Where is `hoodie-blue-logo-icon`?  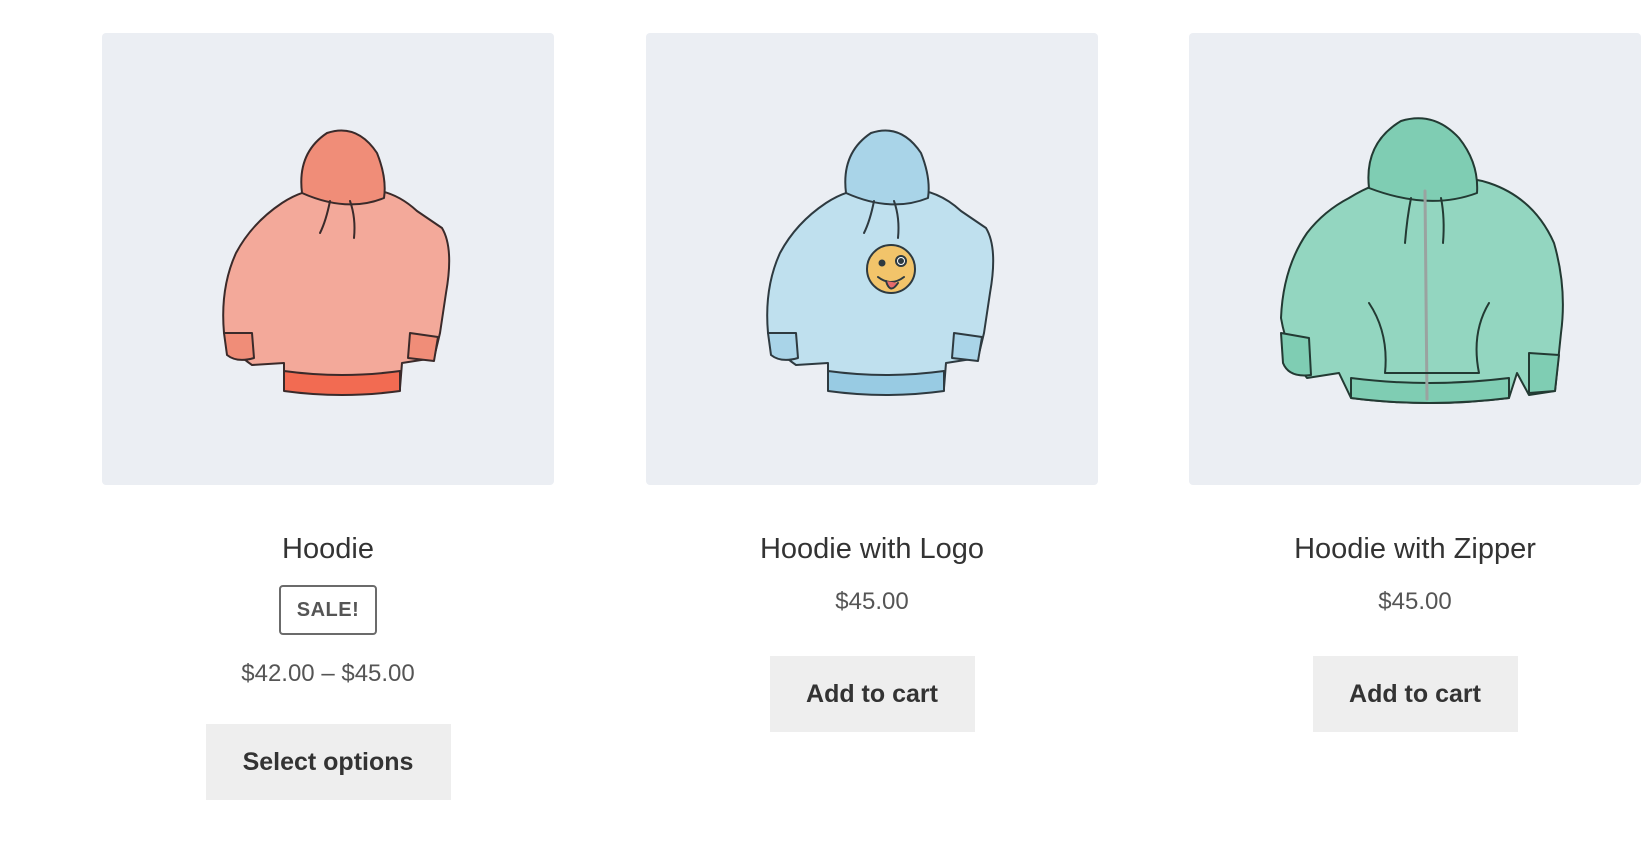 hoodie-blue-logo-icon is located at coordinates (880, 262).